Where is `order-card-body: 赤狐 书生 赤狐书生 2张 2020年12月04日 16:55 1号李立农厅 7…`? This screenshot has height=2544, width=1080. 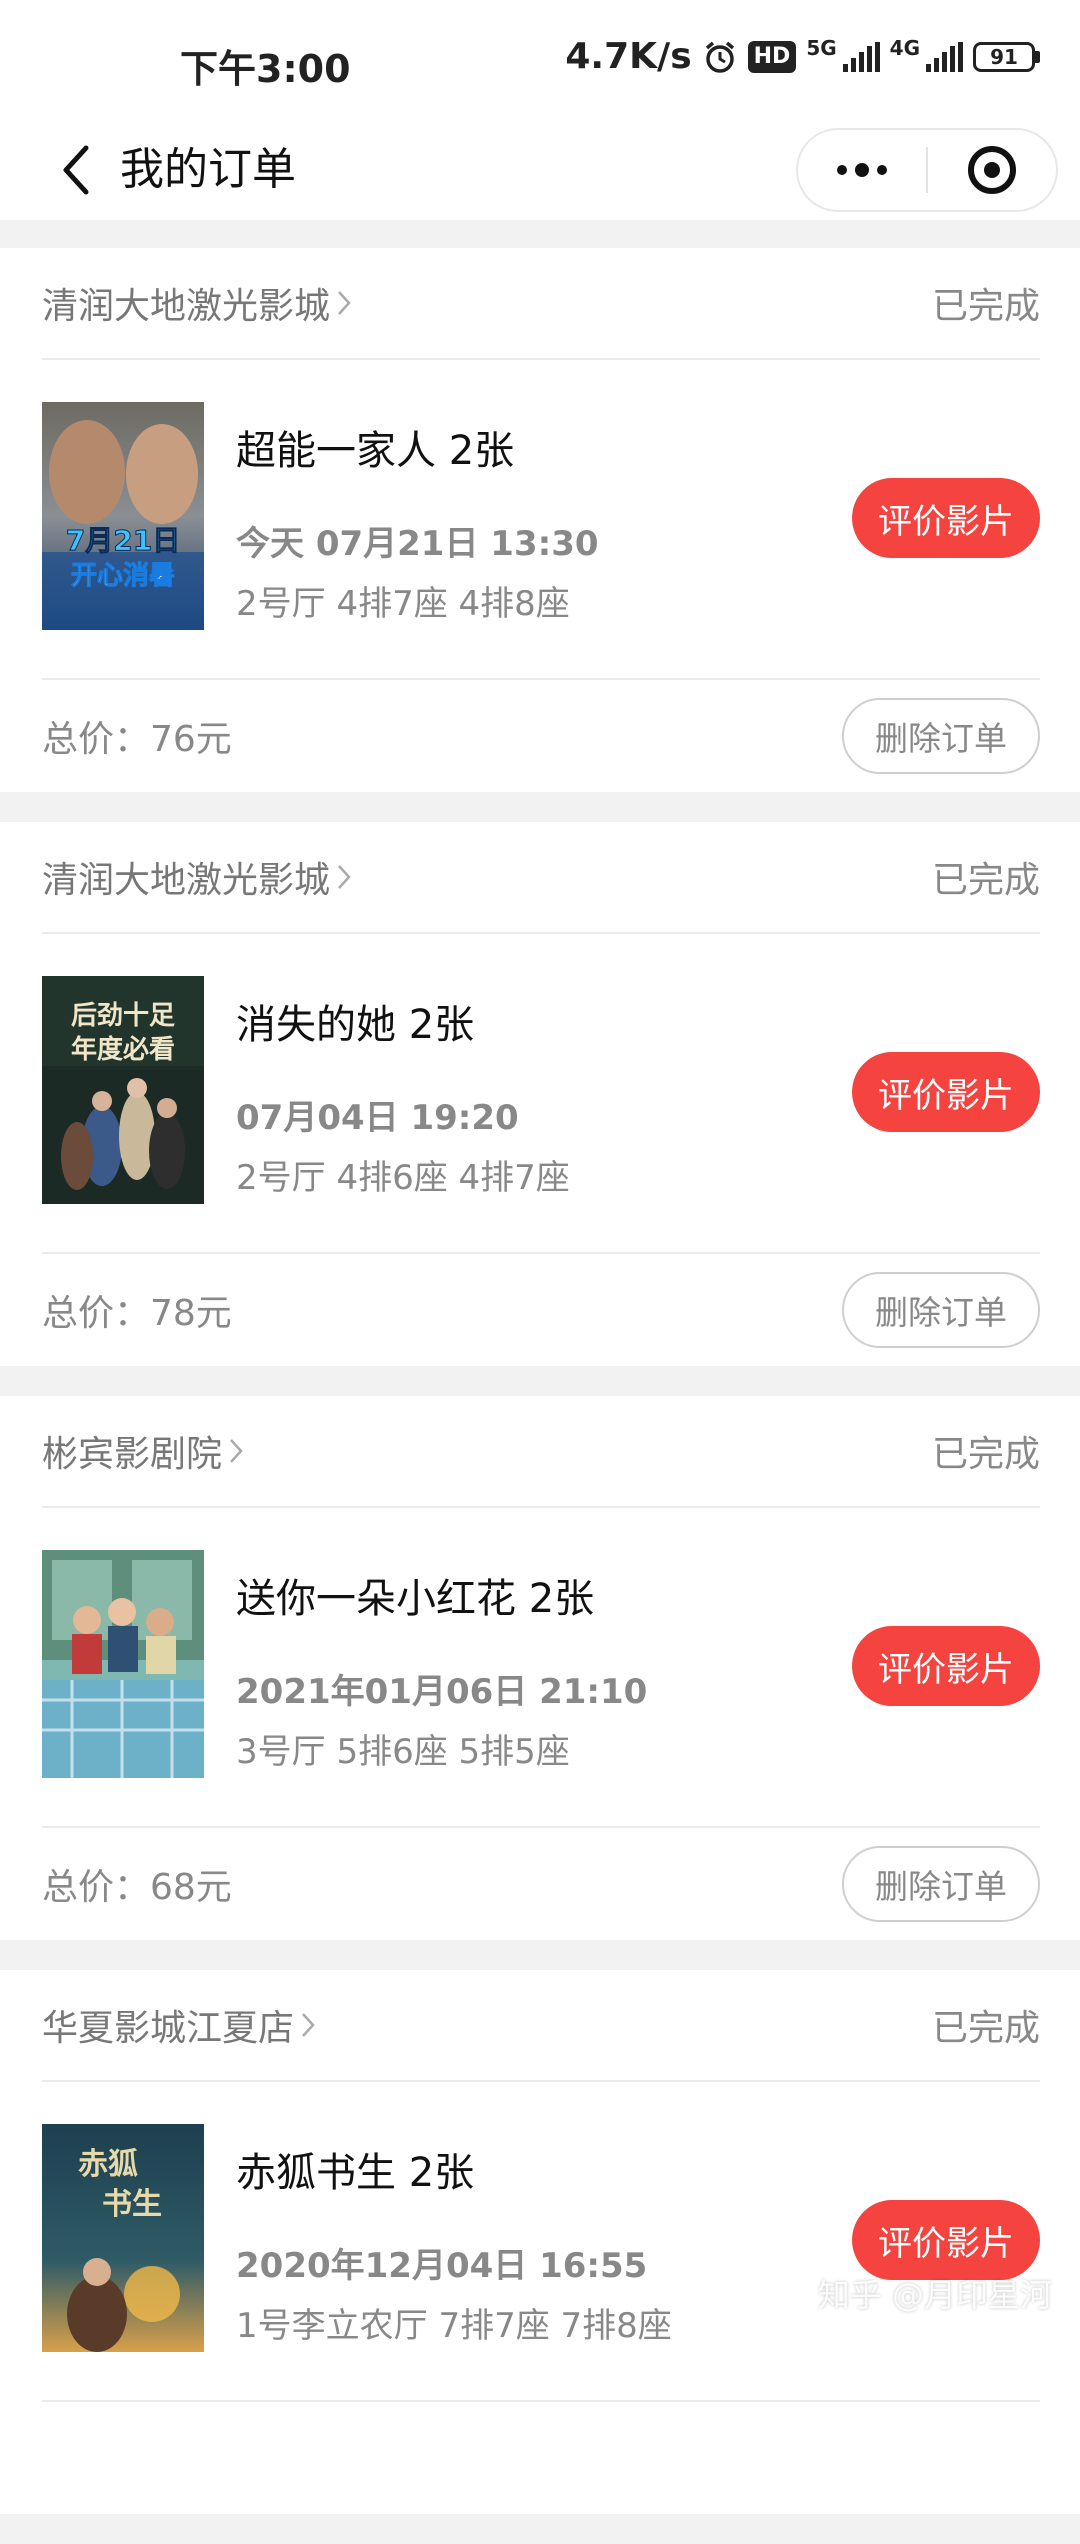
order-card-body: 赤狐 书生 赤狐书生 2张 2020年12月04日 16:55 1号李立农厅 7… is located at coordinates (541, 2242).